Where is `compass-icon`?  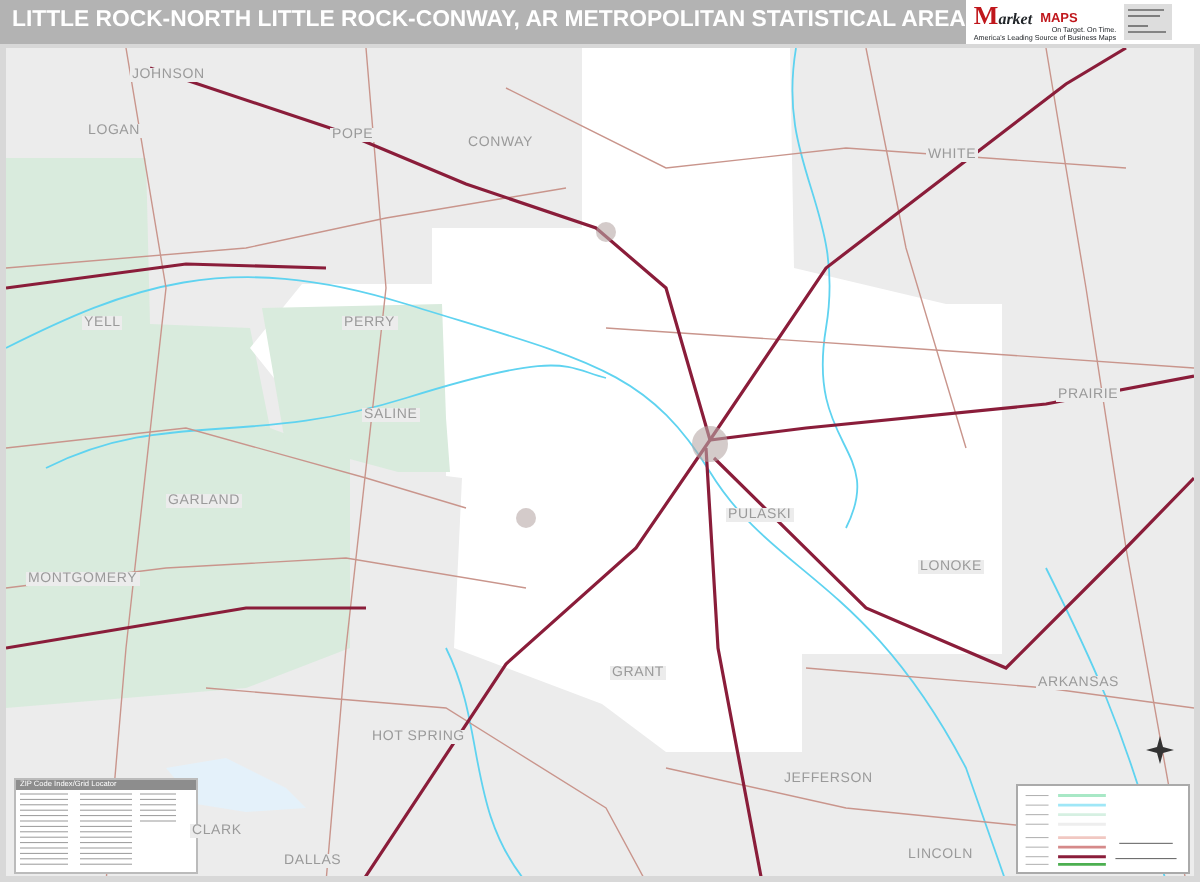
compass-icon is located at coordinates (1160, 750).